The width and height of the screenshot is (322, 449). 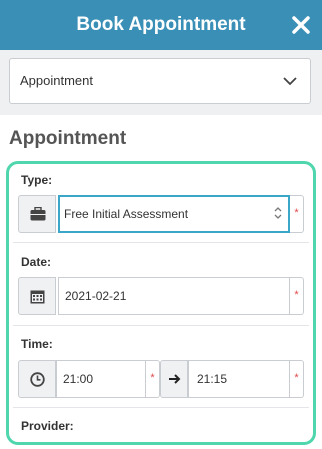 What do you see at coordinates (301, 25) in the screenshot?
I see `close-icon` at bounding box center [301, 25].